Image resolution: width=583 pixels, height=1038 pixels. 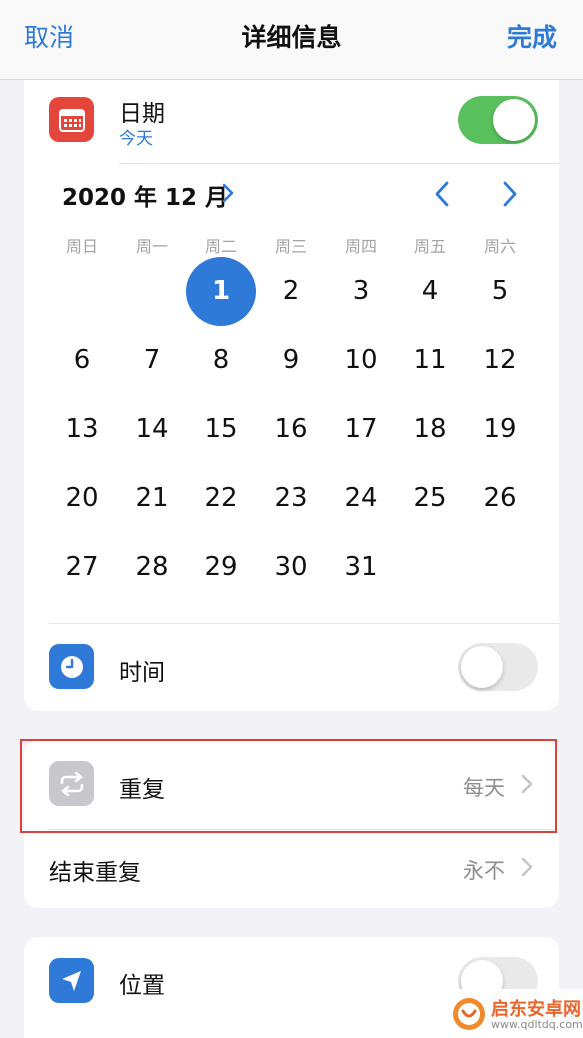 What do you see at coordinates (221, 429) in the screenshot?
I see `calendar-day: 15` at bounding box center [221, 429].